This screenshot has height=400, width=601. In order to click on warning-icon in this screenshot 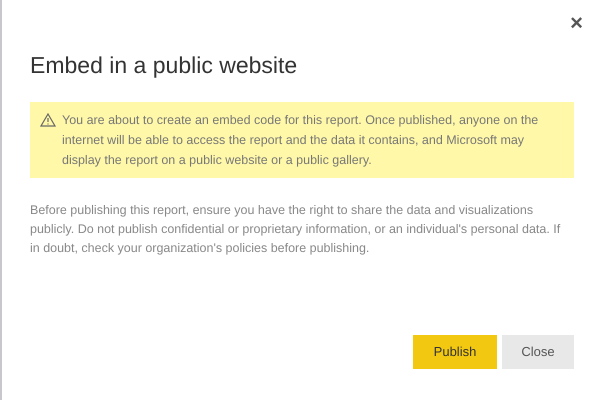, I will do `click(48, 120)`.